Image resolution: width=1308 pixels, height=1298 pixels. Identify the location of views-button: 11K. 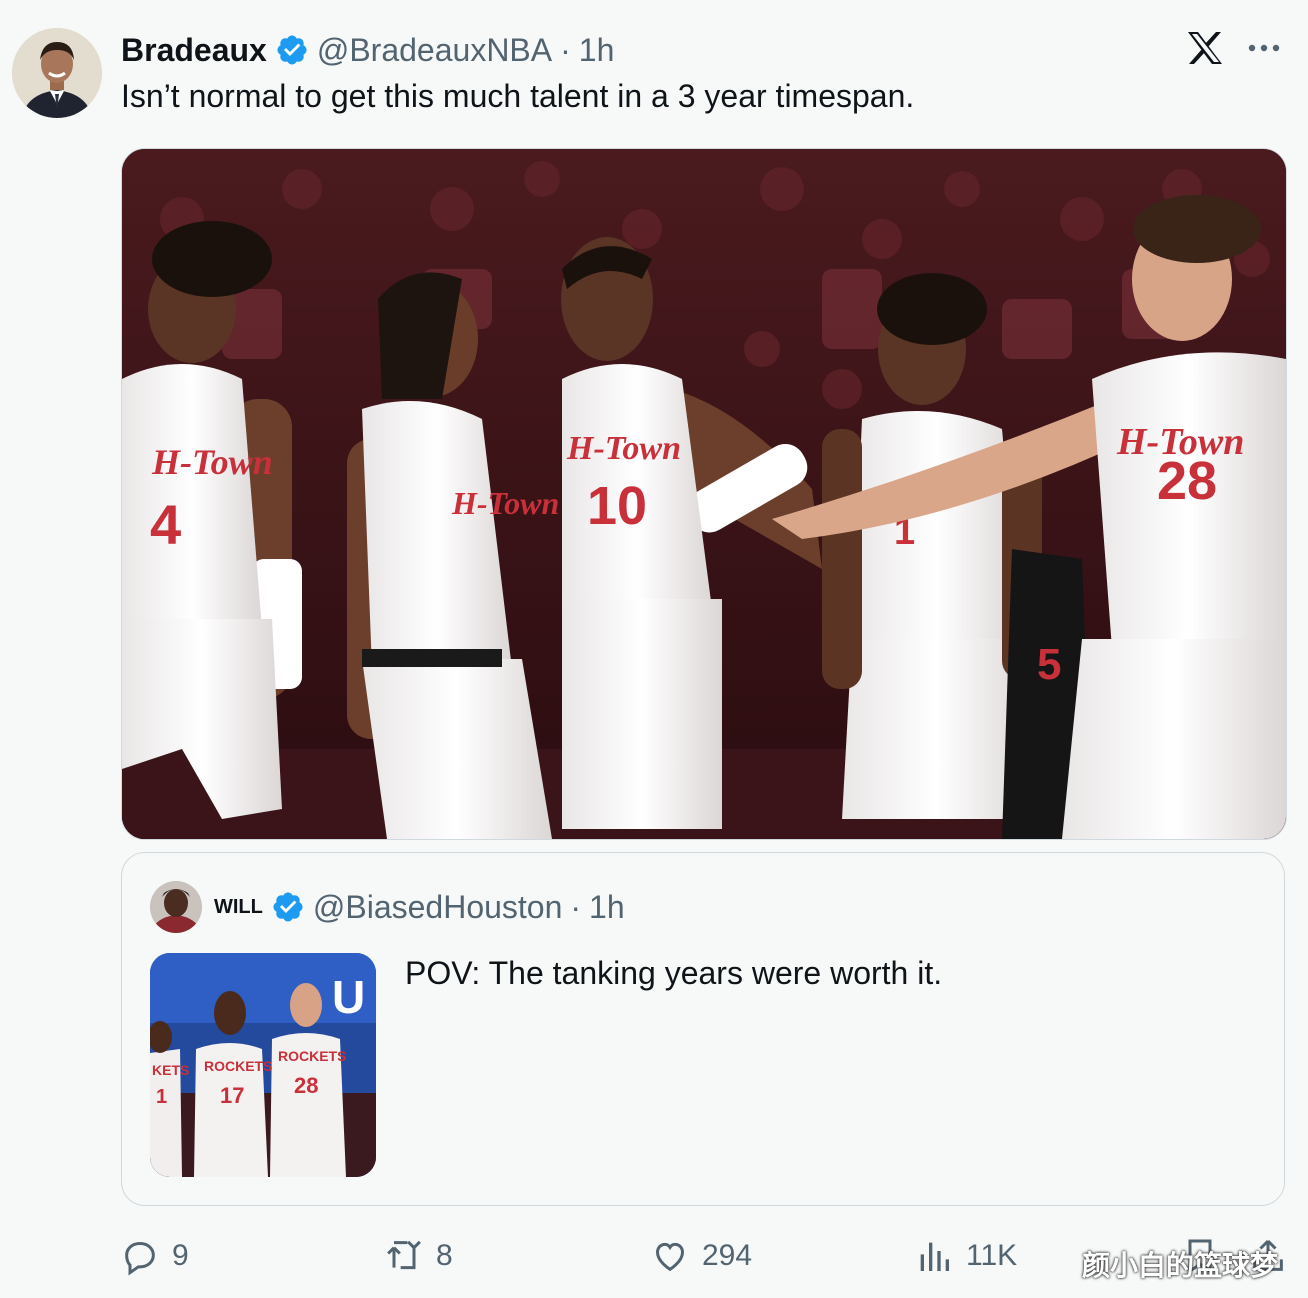
(965, 1256).